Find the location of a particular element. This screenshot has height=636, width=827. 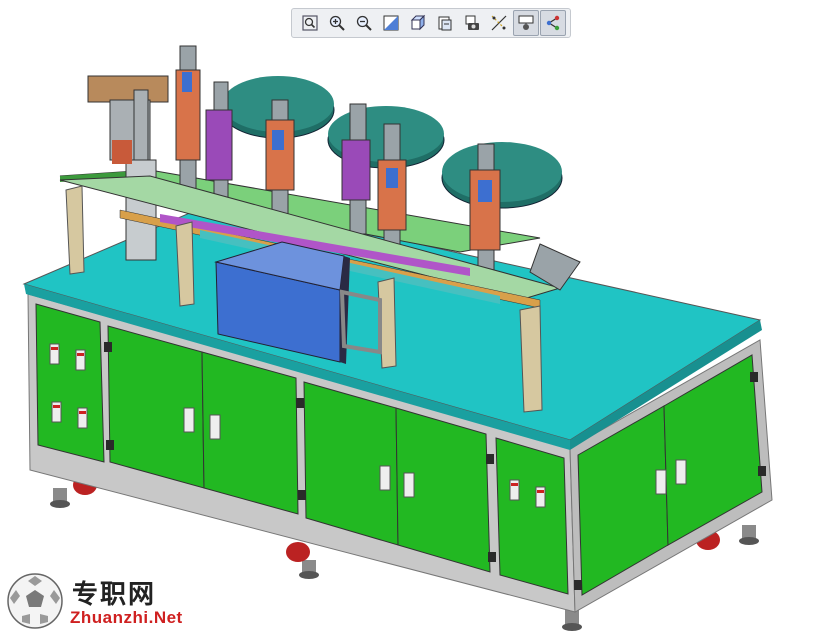

camera-icon is located at coordinates (472, 22).